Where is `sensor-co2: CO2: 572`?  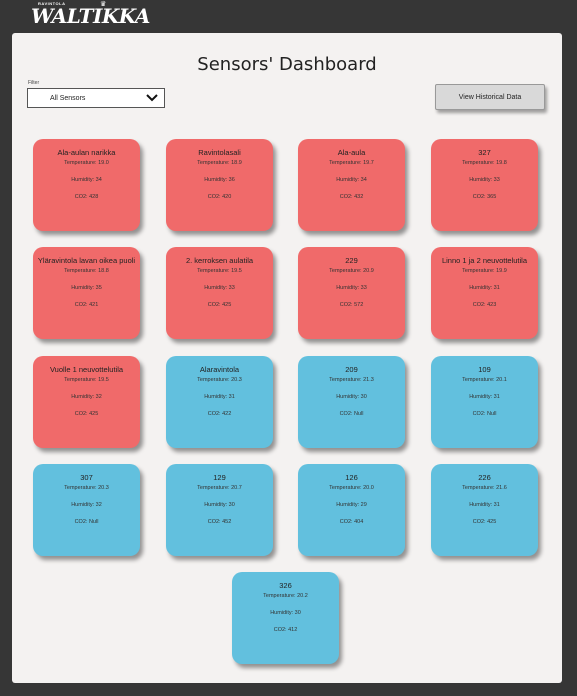 sensor-co2: CO2: 572 is located at coordinates (351, 305).